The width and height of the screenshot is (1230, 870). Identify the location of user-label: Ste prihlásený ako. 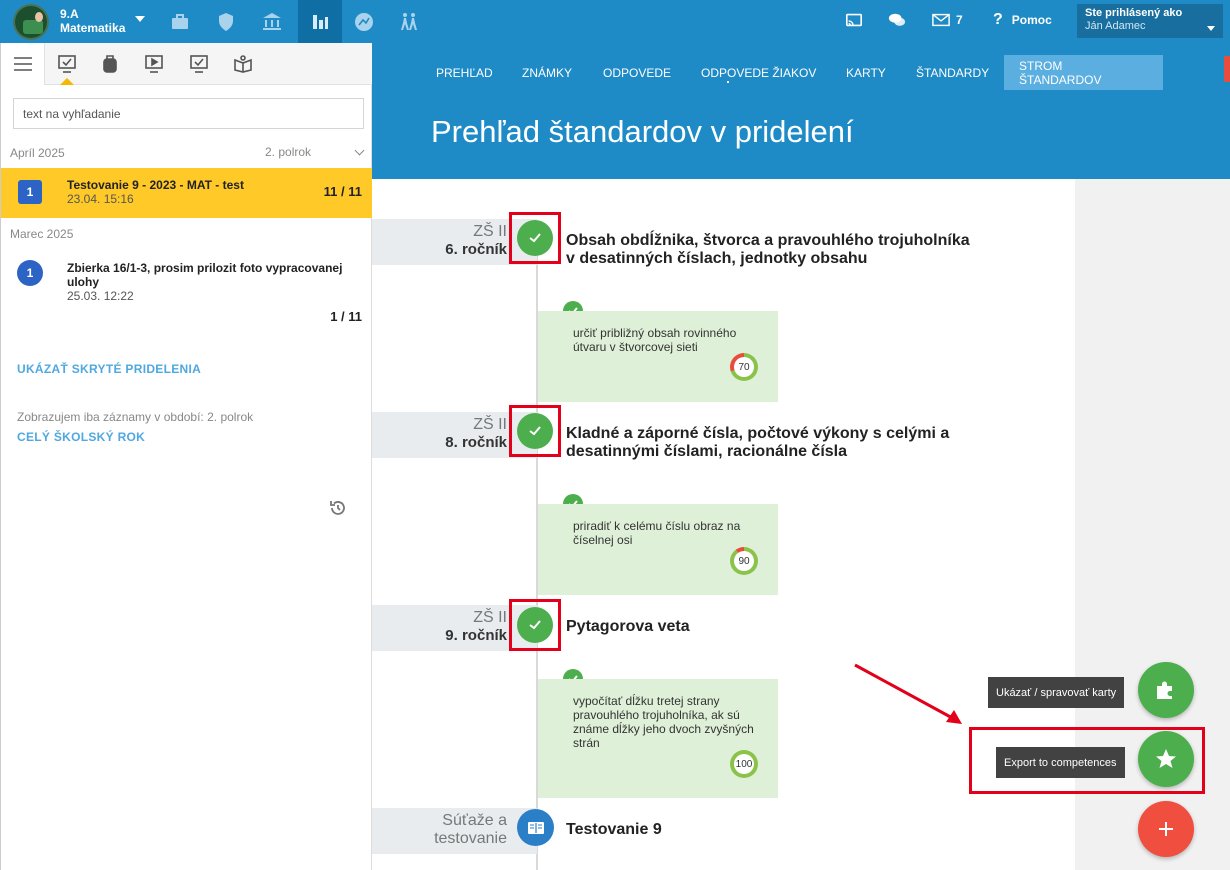
(1134, 13).